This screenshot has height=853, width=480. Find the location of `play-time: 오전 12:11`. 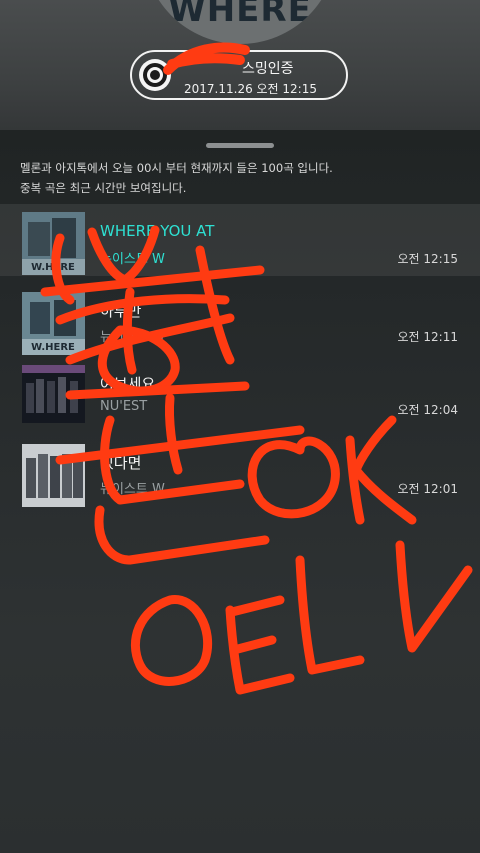

play-time: 오전 12:11 is located at coordinates (427, 337).